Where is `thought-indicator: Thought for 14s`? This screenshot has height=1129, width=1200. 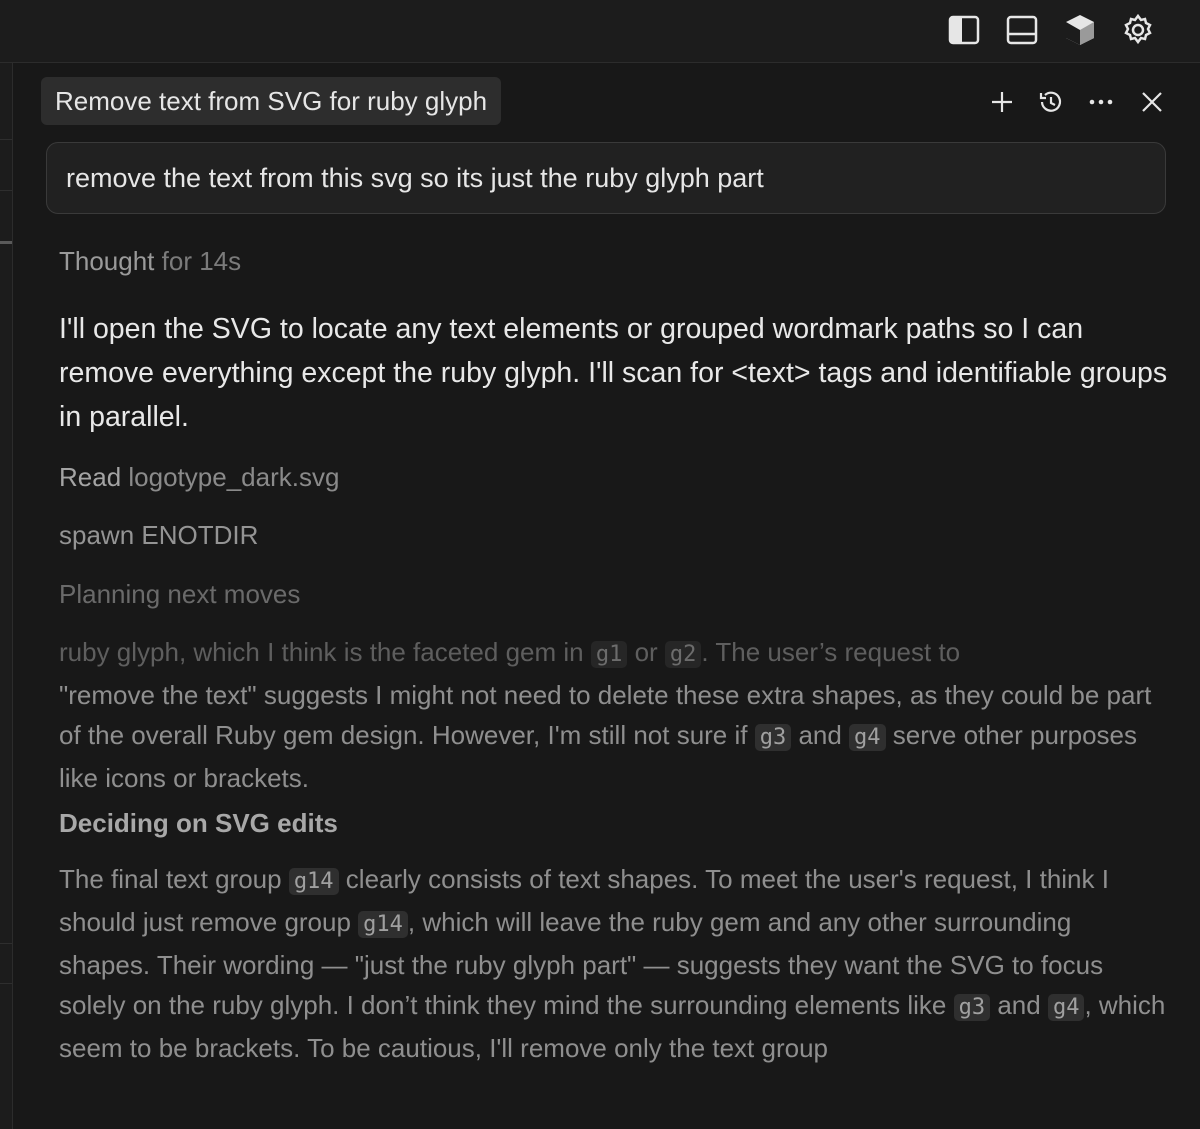 thought-indicator: Thought for 14s is located at coordinates (150, 261).